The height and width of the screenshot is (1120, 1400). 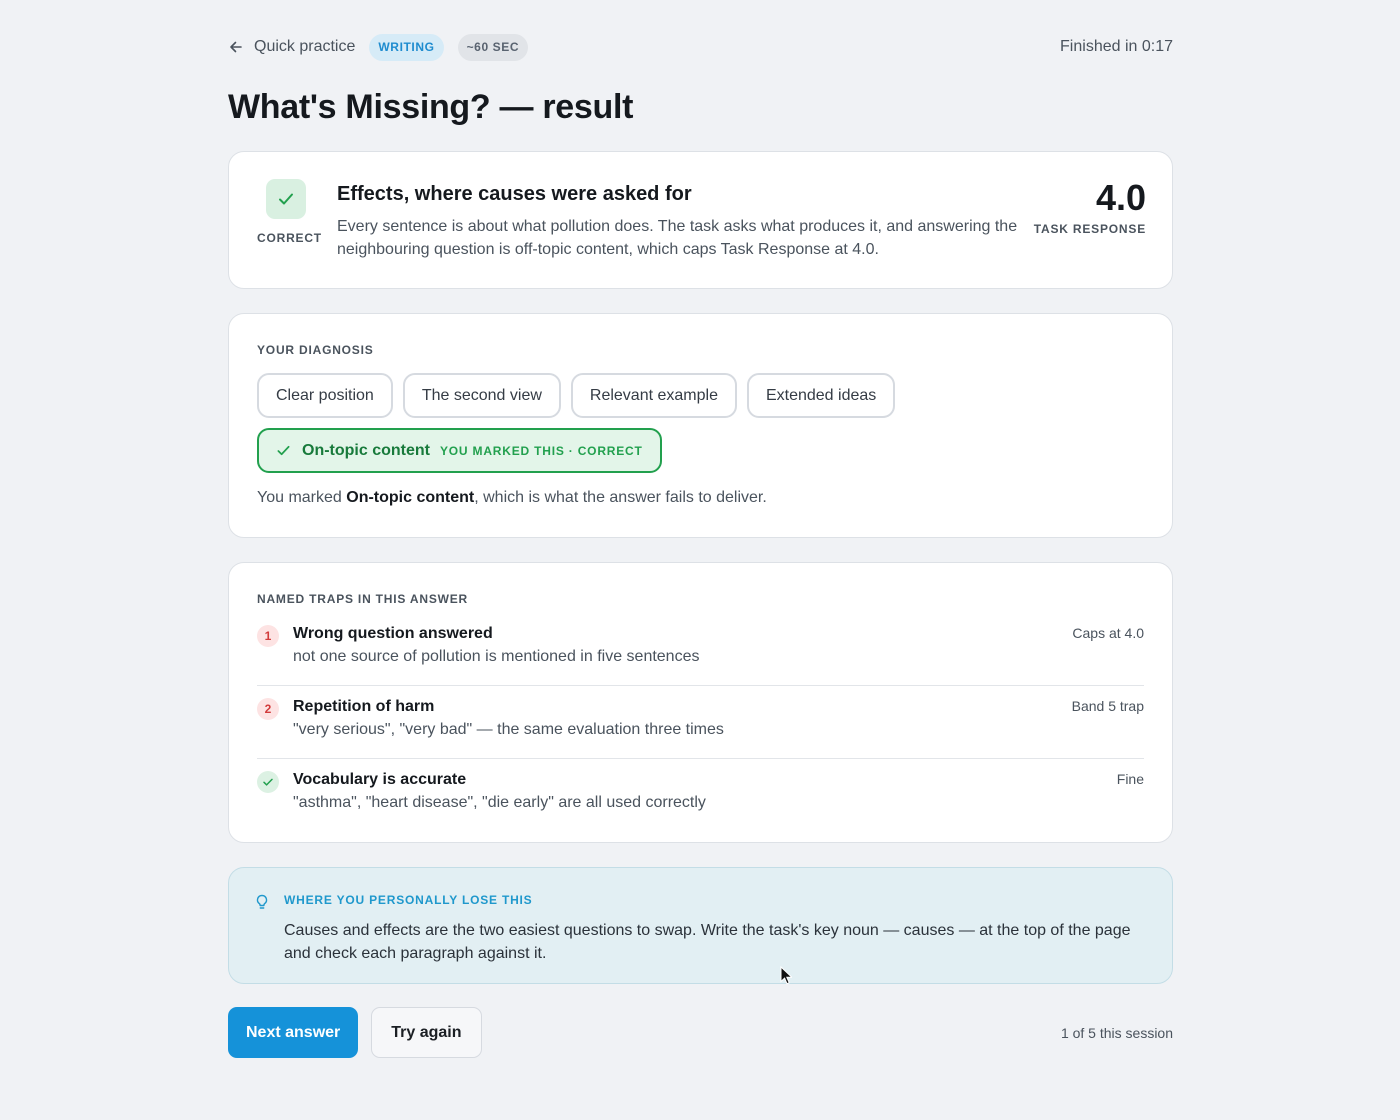 What do you see at coordinates (293, 1032) in the screenshot?
I see `next-answer-button: Next answer` at bounding box center [293, 1032].